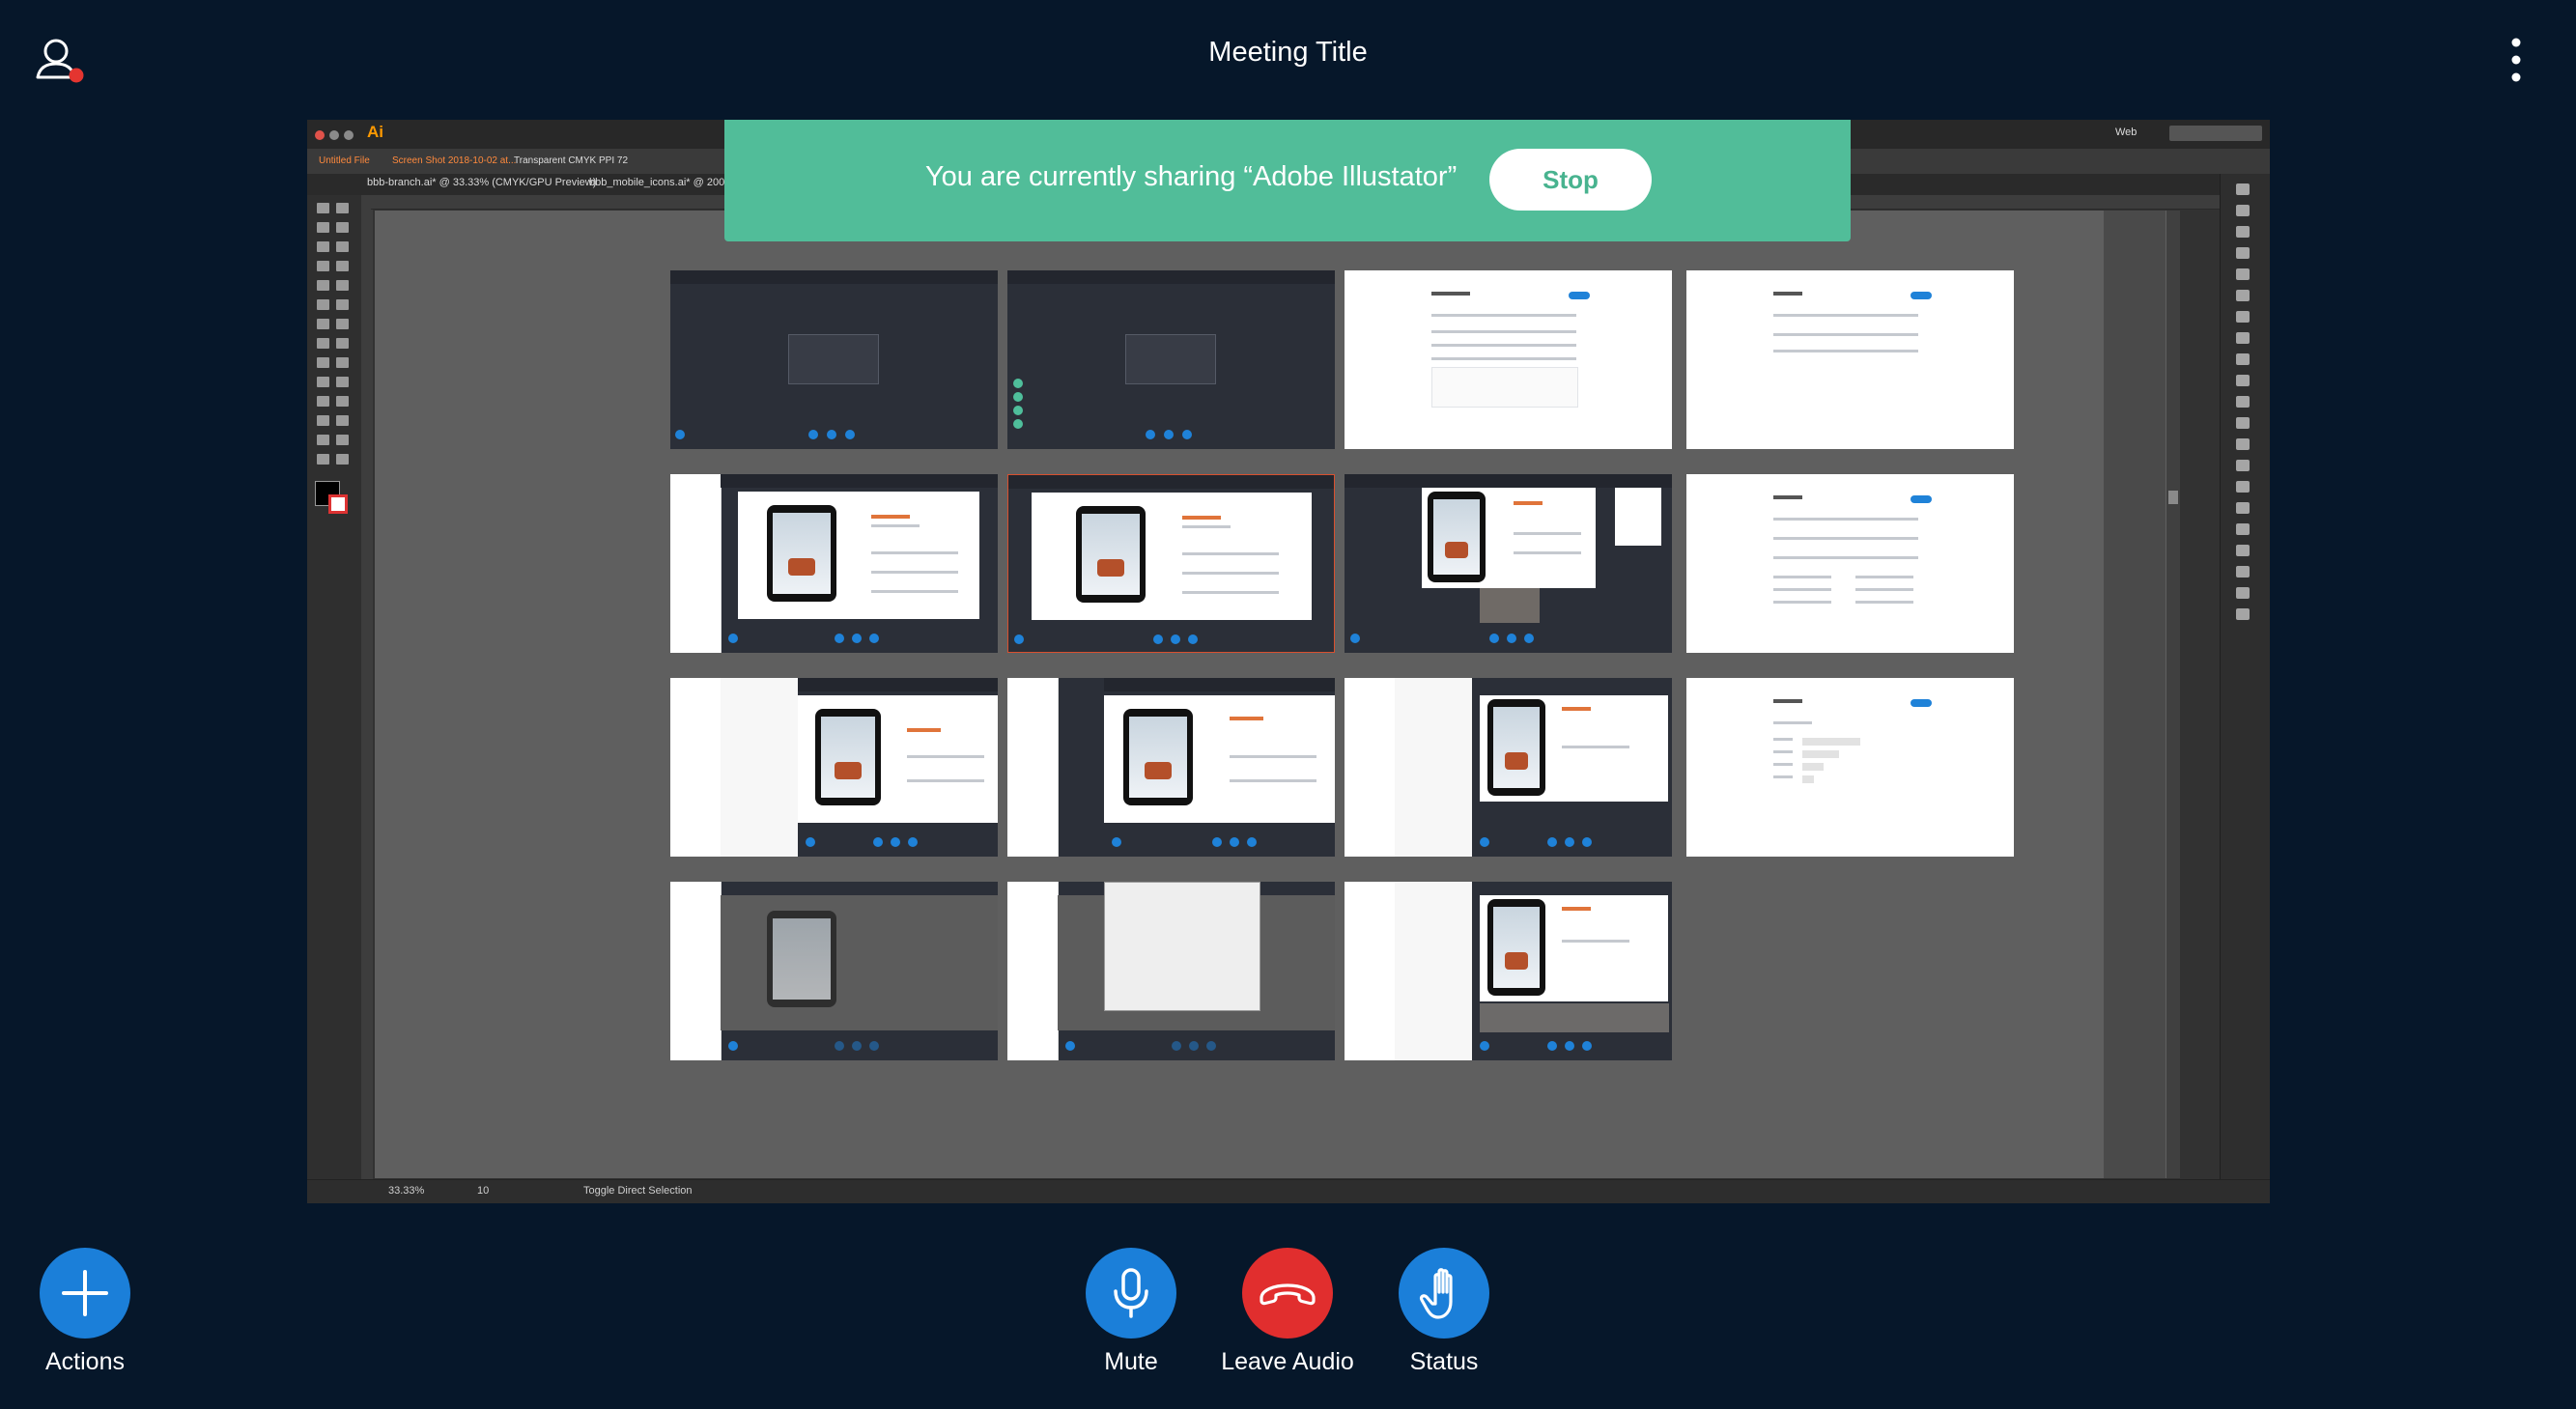  I want to click on ai-toolbox, so click(334, 687).